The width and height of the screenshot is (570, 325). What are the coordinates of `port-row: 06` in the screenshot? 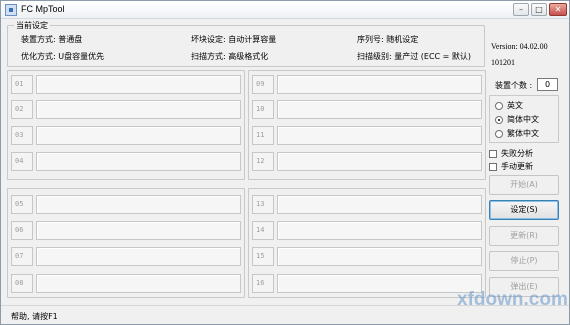 It's located at (126, 230).